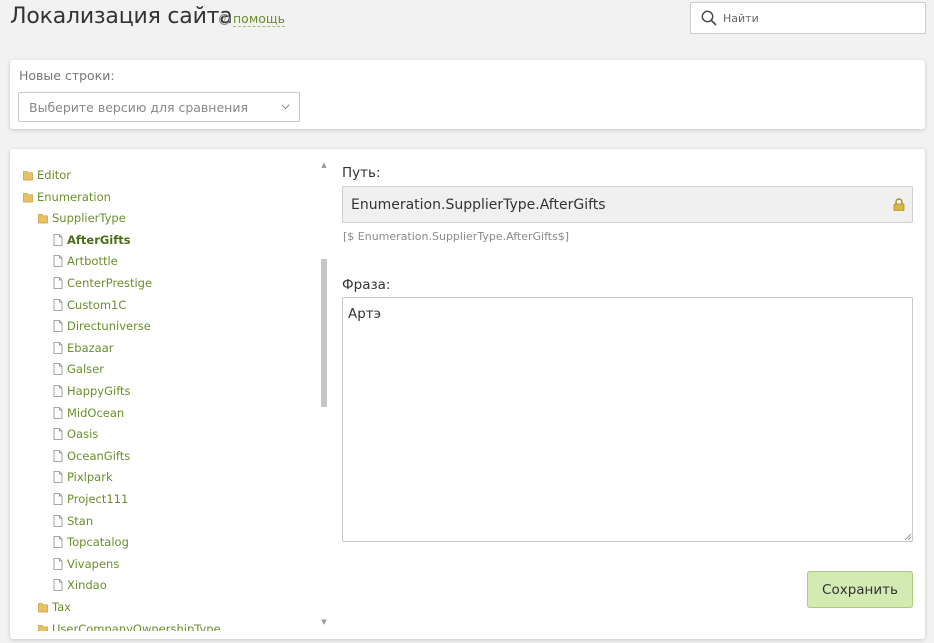 This screenshot has width=934, height=643. Describe the element at coordinates (98, 499) in the screenshot. I see `tree-item-label: Project111` at that location.